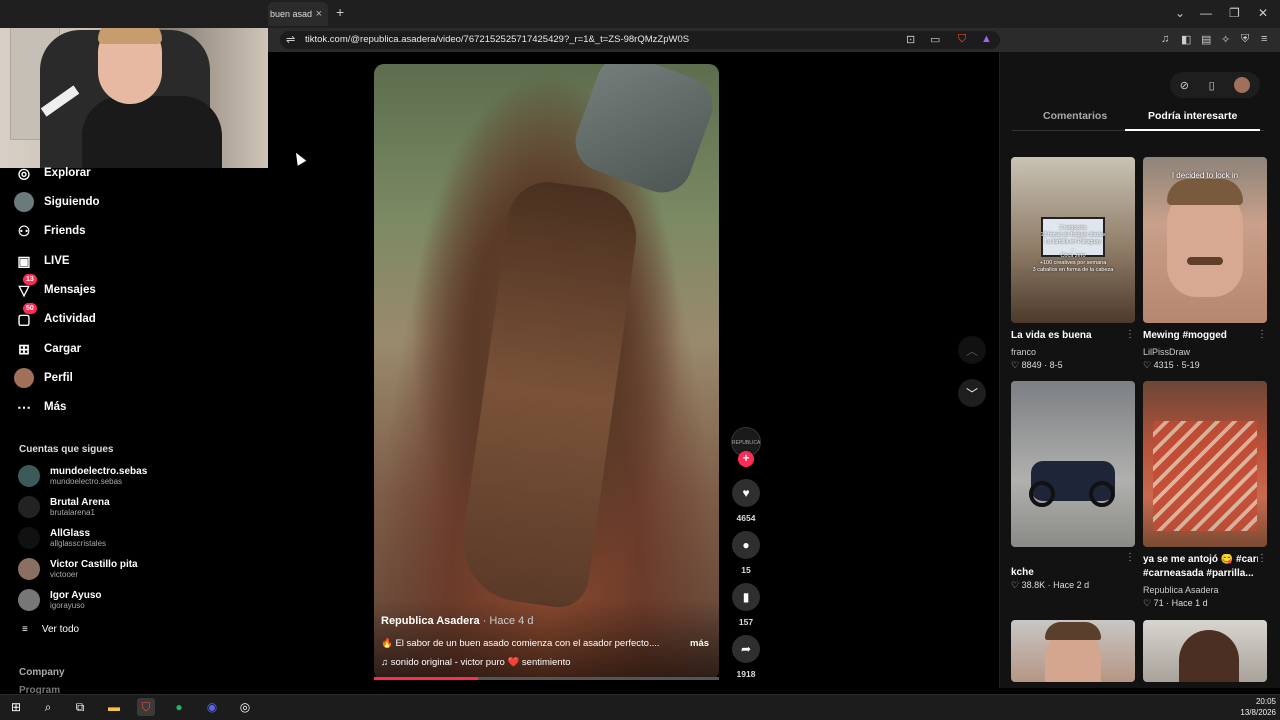 This screenshot has width=1280, height=720. Describe the element at coordinates (910, 39) in the screenshot. I see `translate-icon: ⊡` at that location.